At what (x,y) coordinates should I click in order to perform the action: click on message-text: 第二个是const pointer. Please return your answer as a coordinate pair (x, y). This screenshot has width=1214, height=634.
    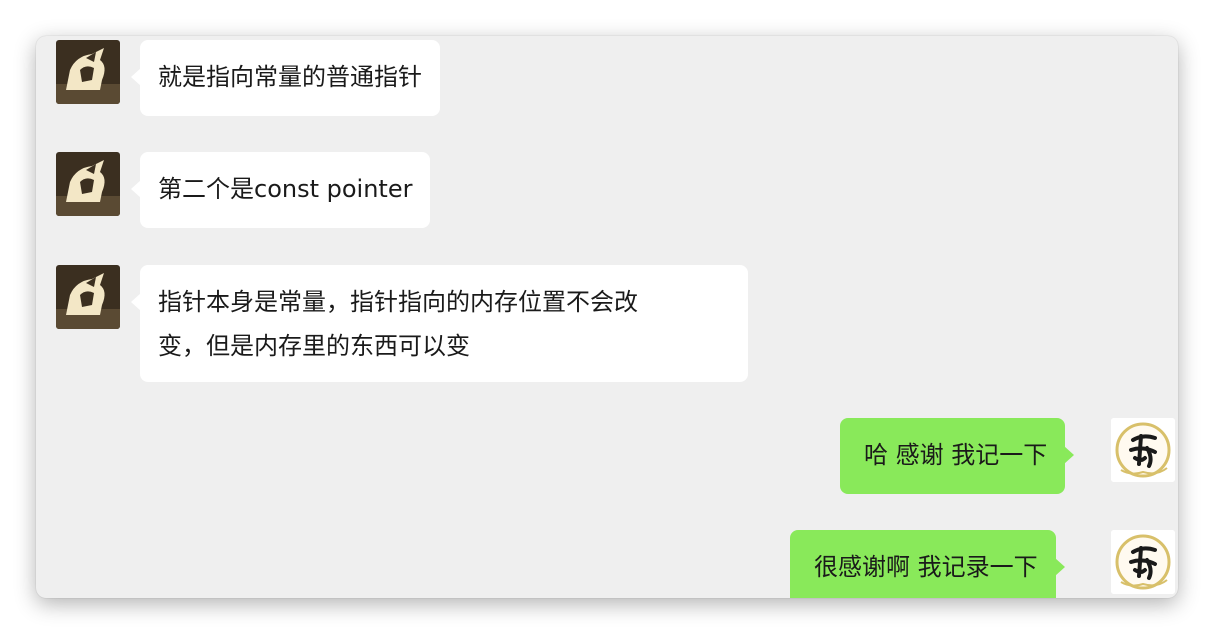
    Looking at the image, I should click on (285, 189).